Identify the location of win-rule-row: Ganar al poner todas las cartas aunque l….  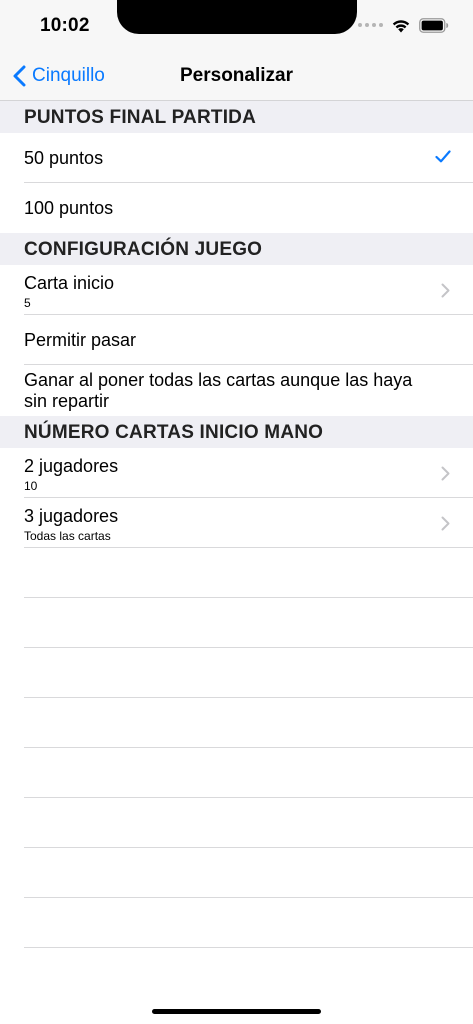
(236, 390).